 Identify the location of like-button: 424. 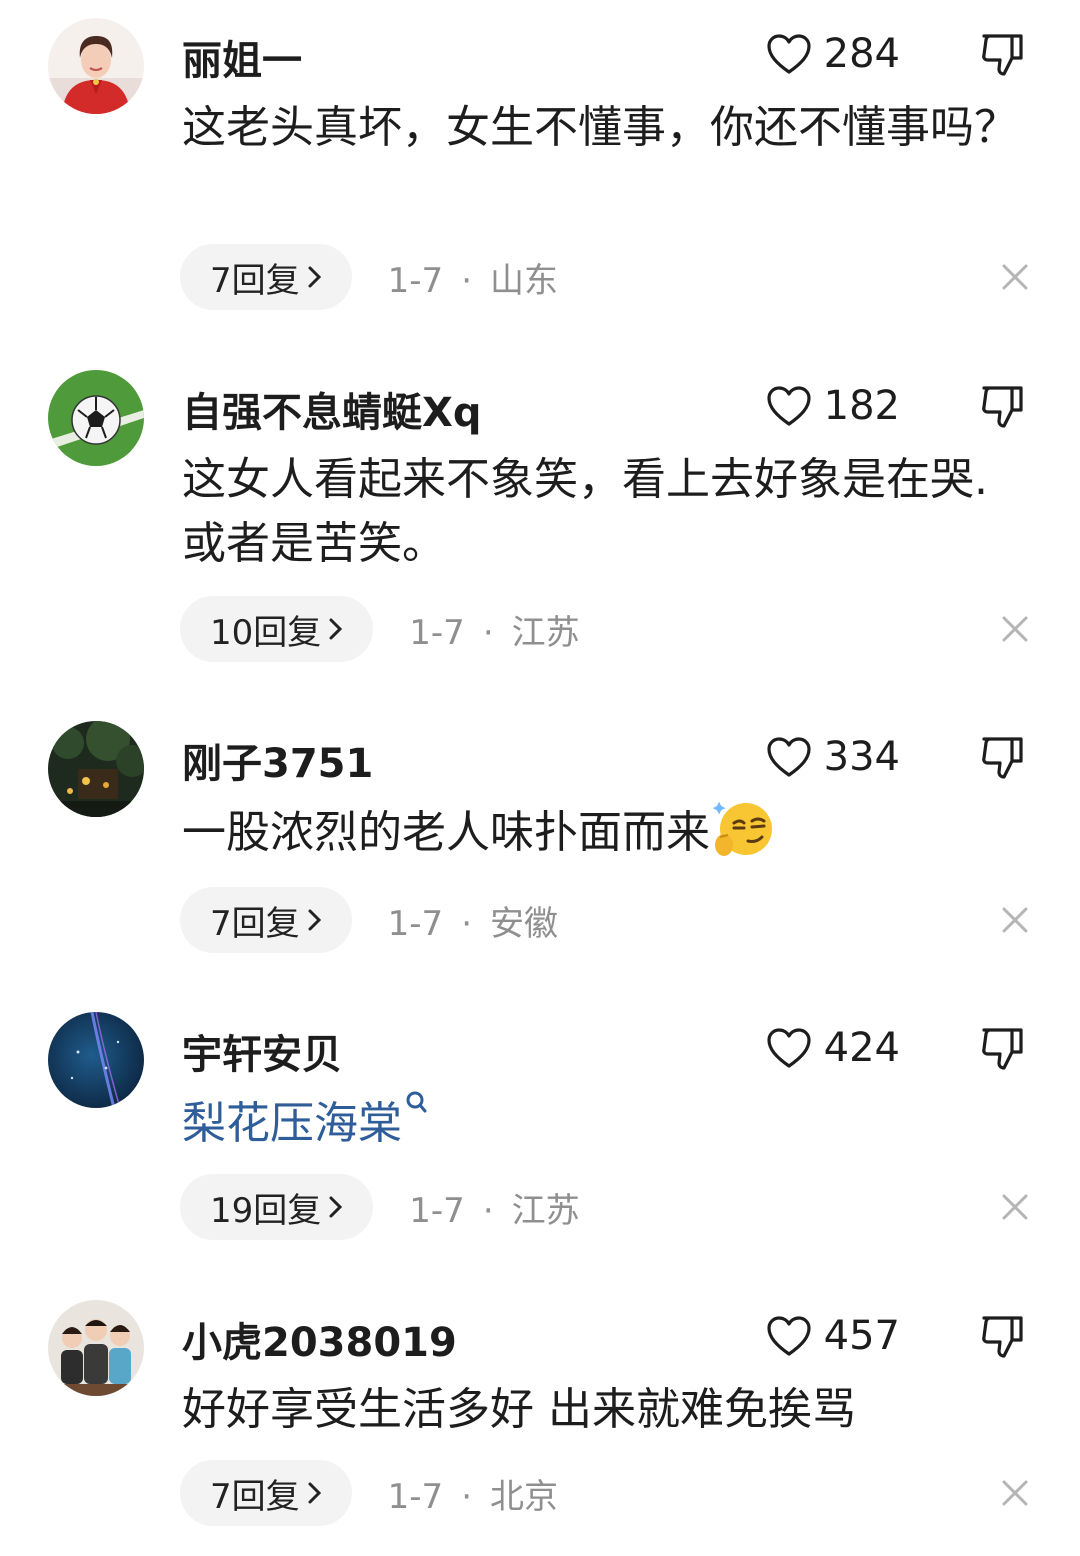
(833, 1048).